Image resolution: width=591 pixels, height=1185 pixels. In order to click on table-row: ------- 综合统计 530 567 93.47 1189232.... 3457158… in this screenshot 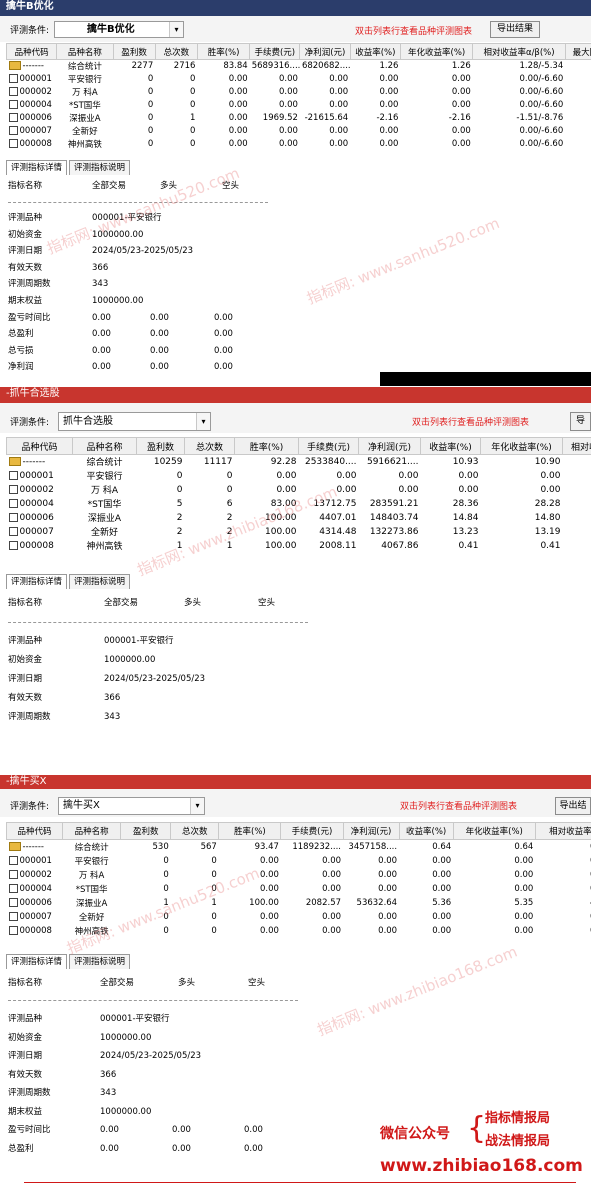, I will do `click(299, 847)`.